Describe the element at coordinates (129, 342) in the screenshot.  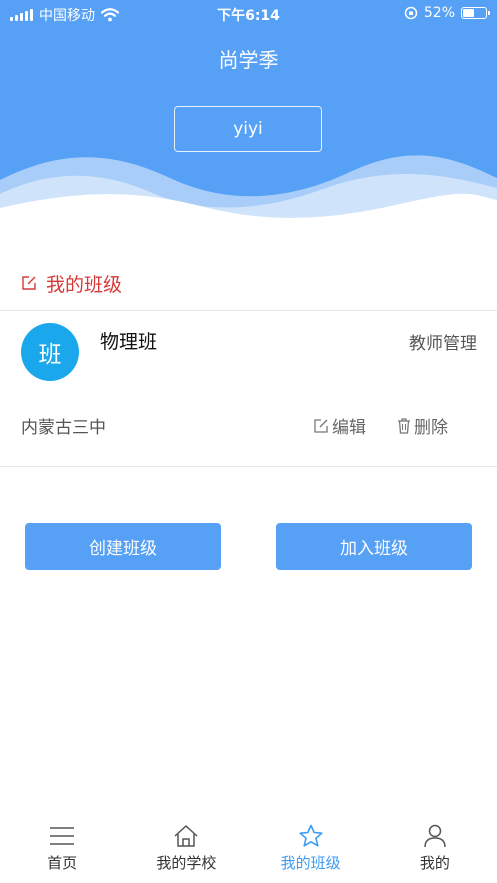
I see `class-name: 物理班` at that location.